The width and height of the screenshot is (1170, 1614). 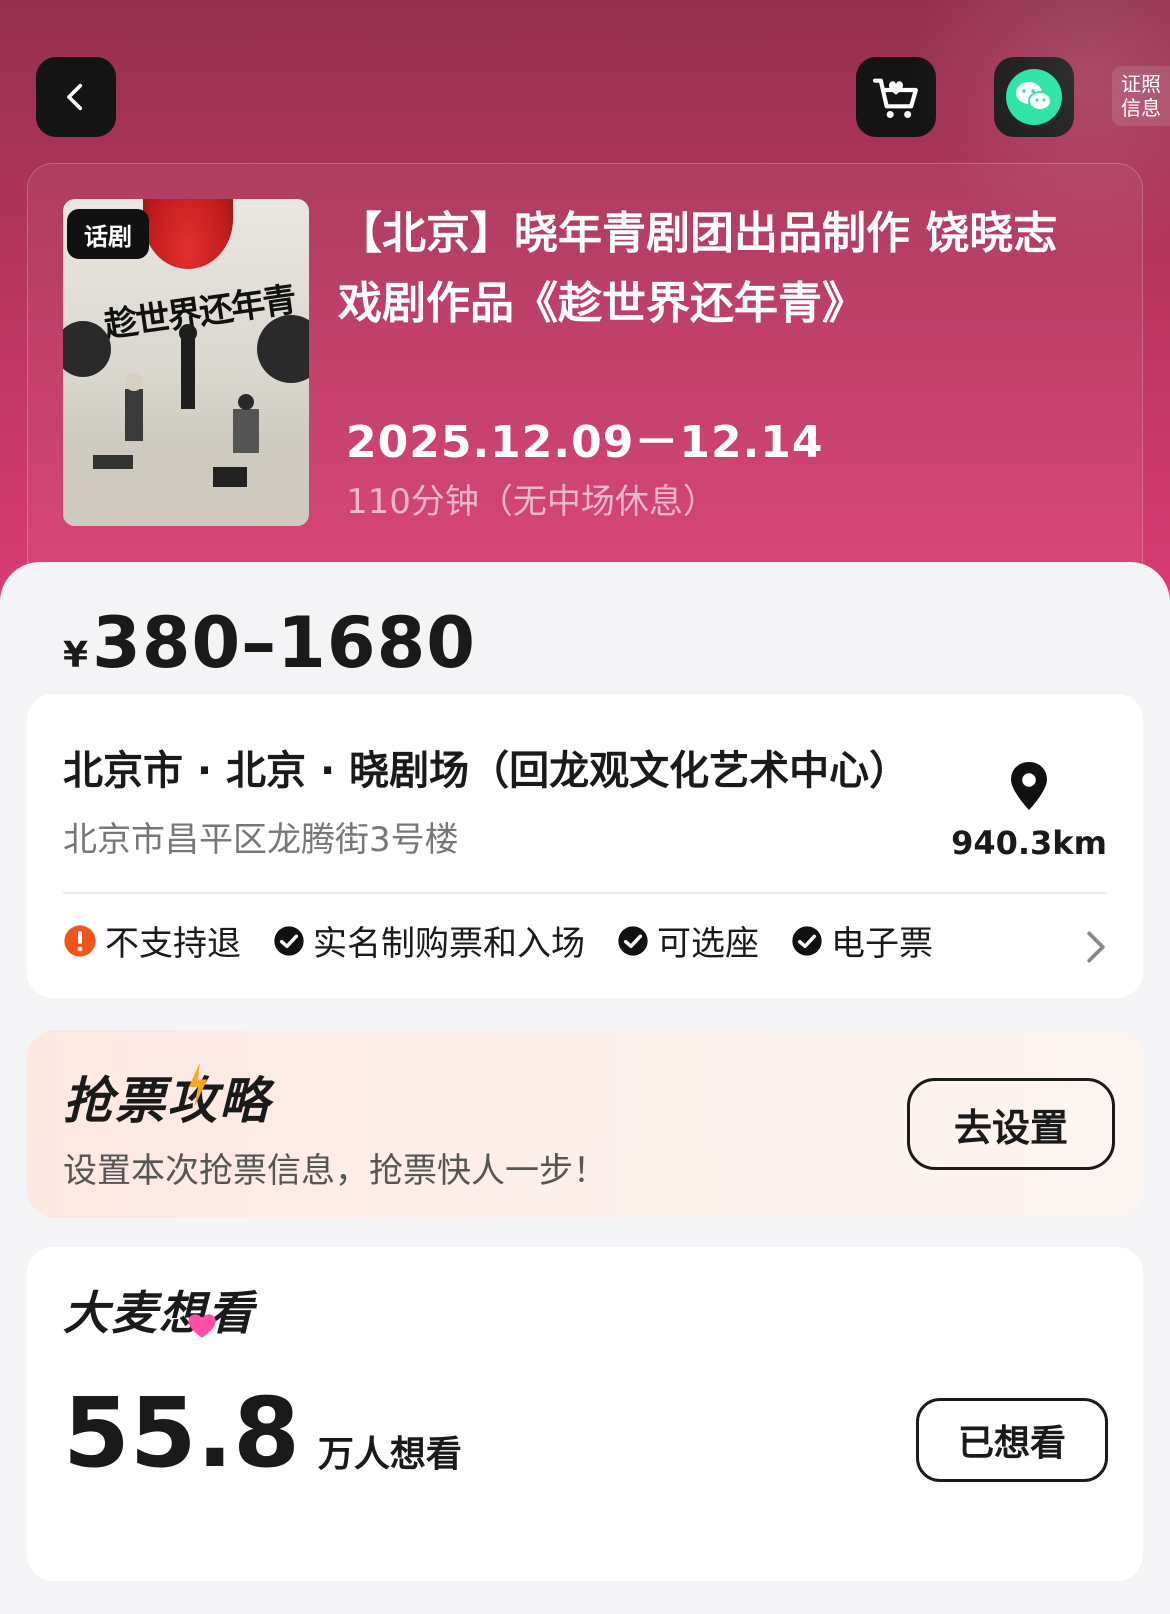 What do you see at coordinates (335, 1171) in the screenshot?
I see `strategy-subtitle: 设置本次抢票信息，抢票快人一步！` at bounding box center [335, 1171].